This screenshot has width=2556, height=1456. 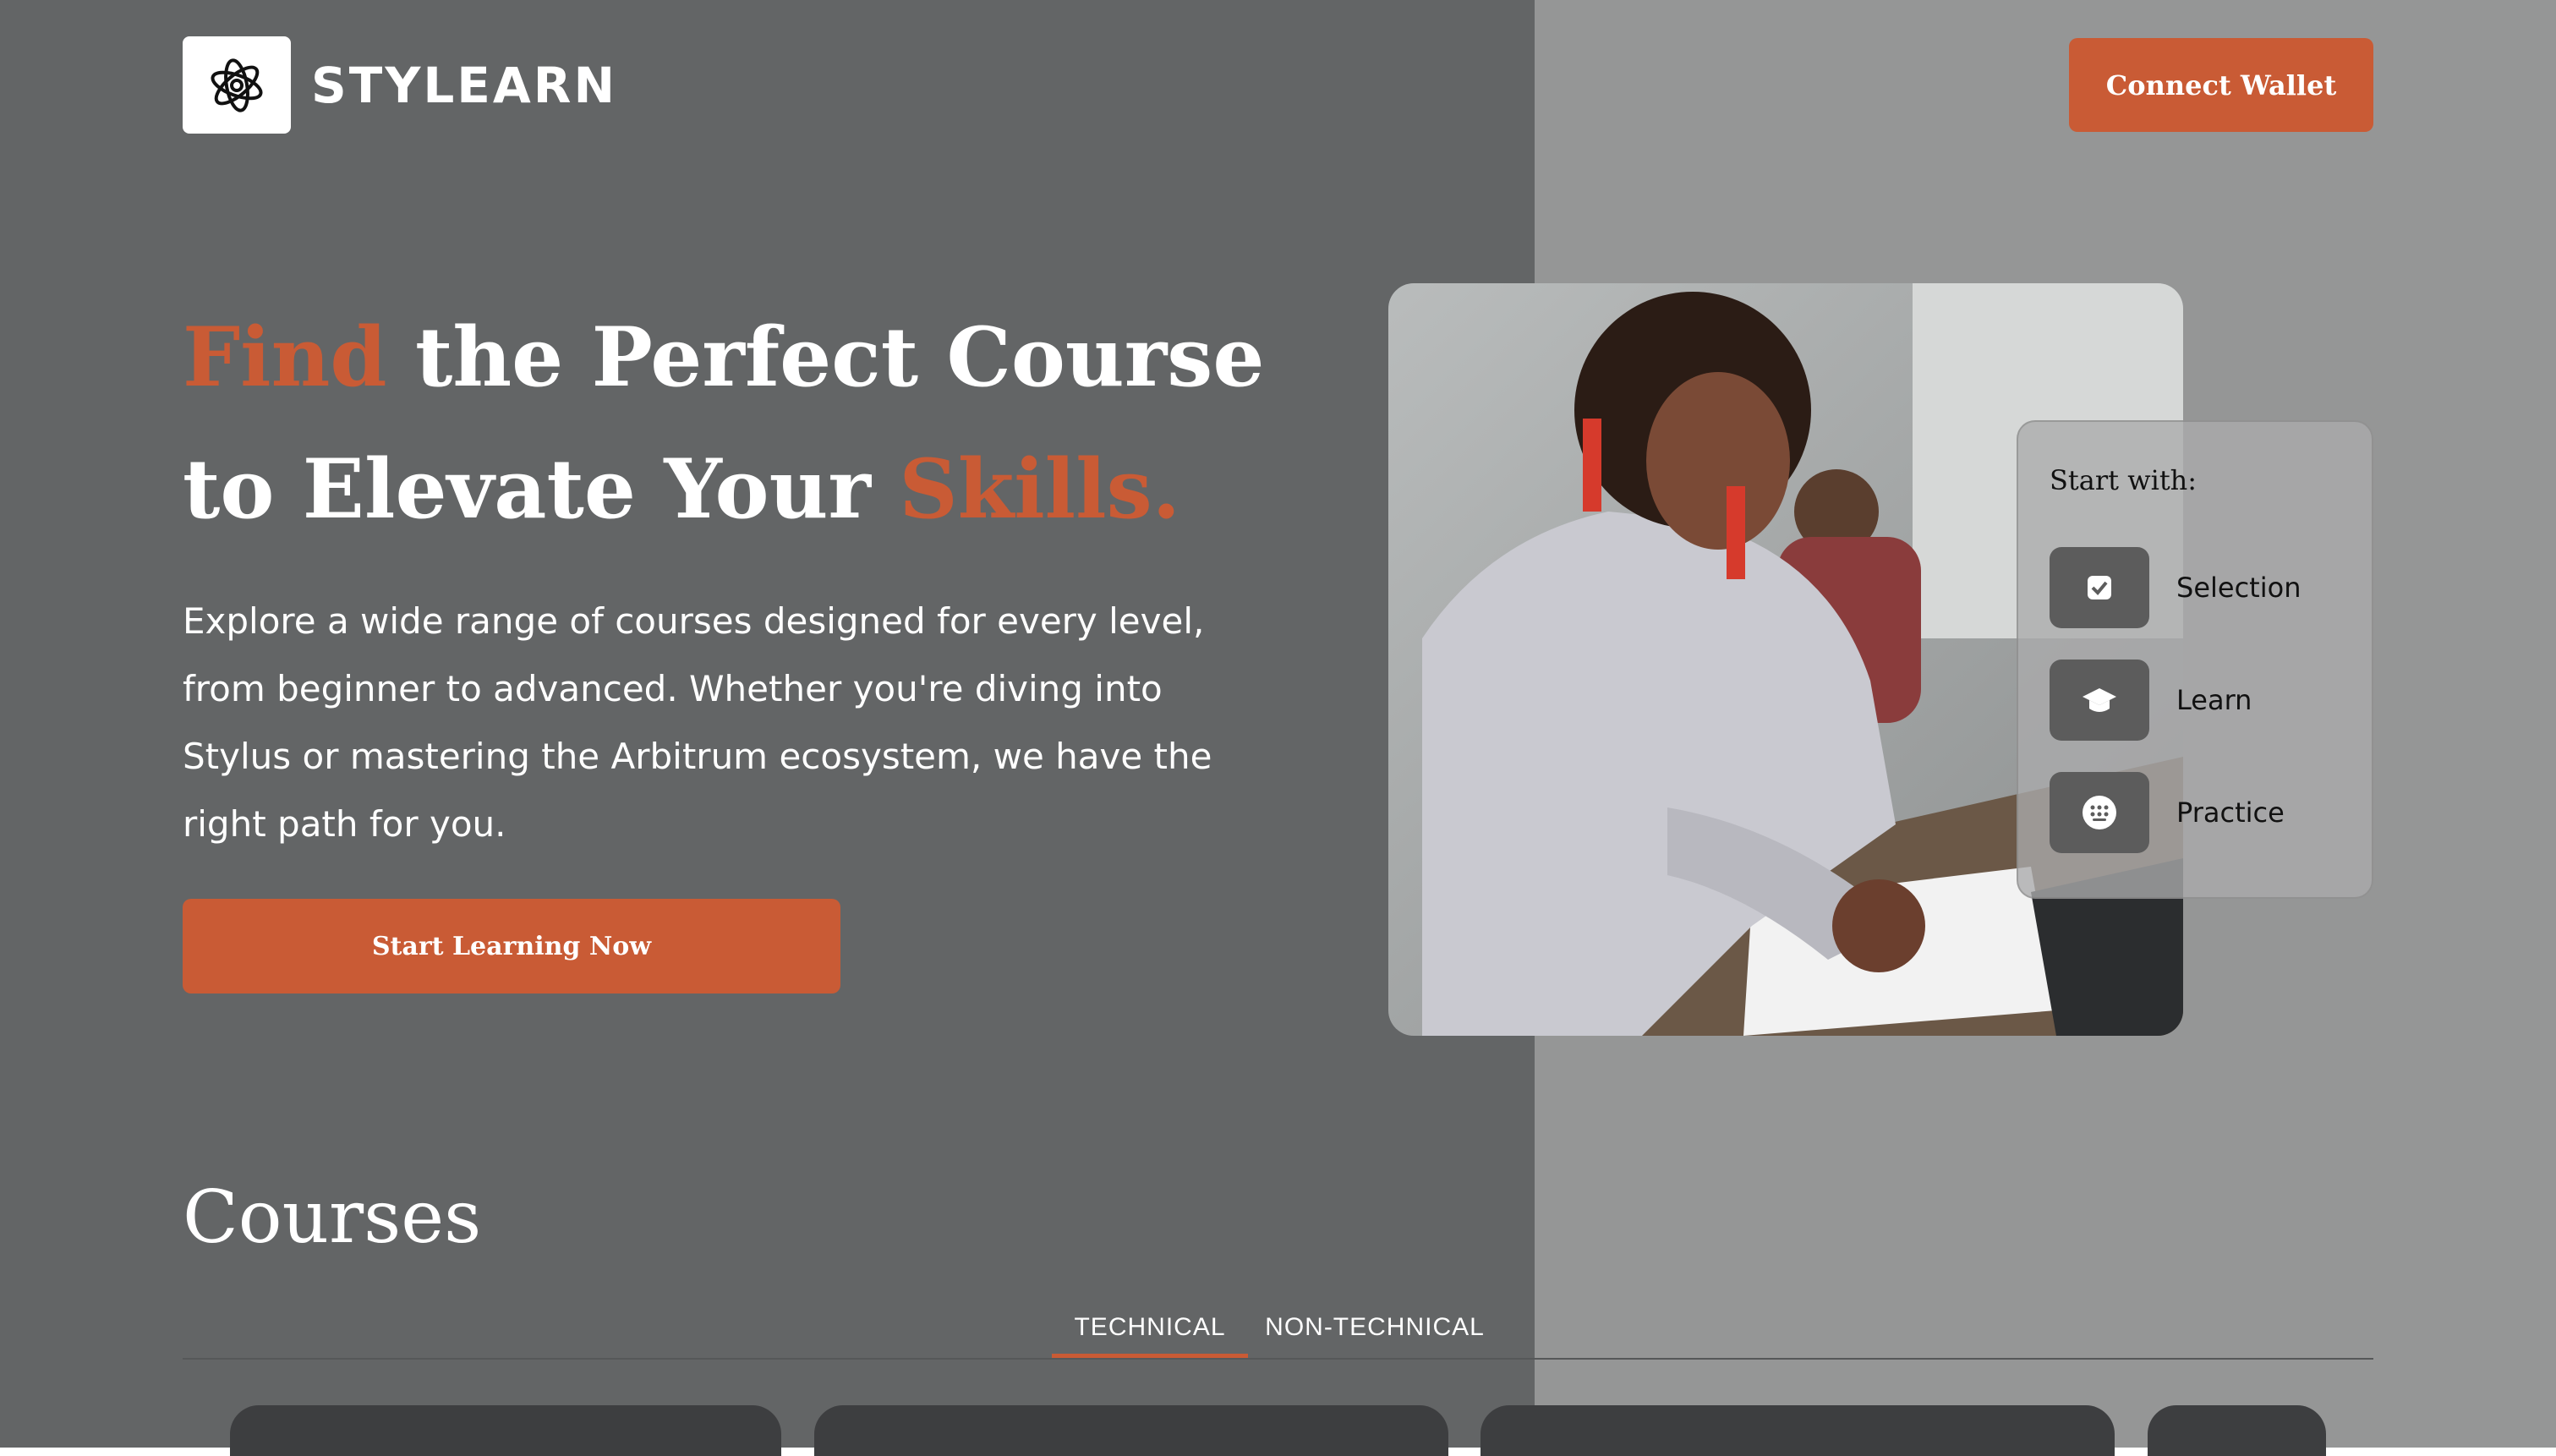 What do you see at coordinates (2099, 700) in the screenshot?
I see `graduation-cap-icon` at bounding box center [2099, 700].